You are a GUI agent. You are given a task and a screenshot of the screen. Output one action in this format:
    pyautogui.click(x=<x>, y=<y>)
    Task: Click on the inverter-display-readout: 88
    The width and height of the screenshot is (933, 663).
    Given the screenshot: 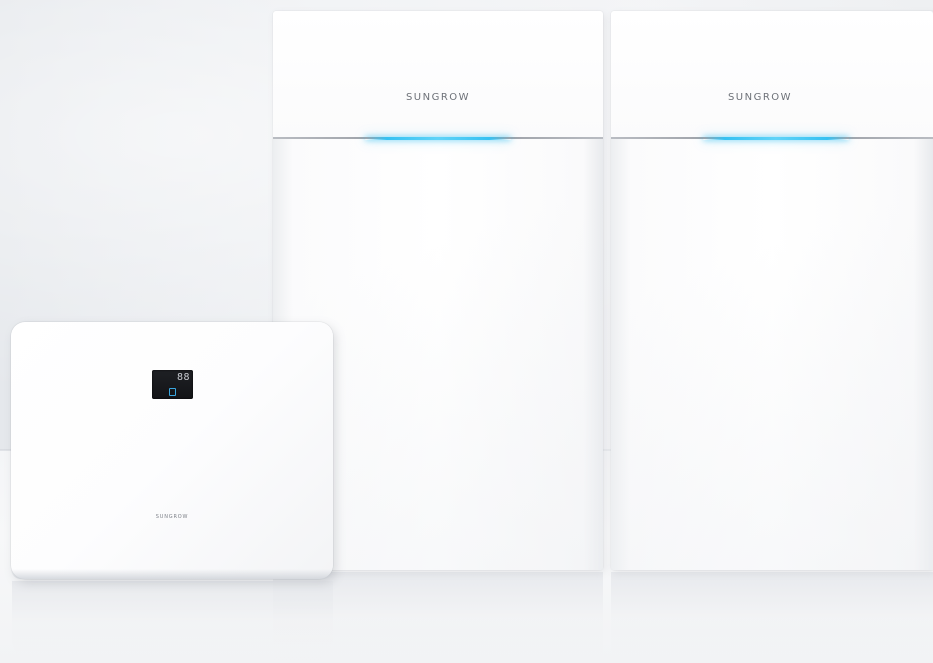 What is the action you would take?
    pyautogui.click(x=183, y=377)
    